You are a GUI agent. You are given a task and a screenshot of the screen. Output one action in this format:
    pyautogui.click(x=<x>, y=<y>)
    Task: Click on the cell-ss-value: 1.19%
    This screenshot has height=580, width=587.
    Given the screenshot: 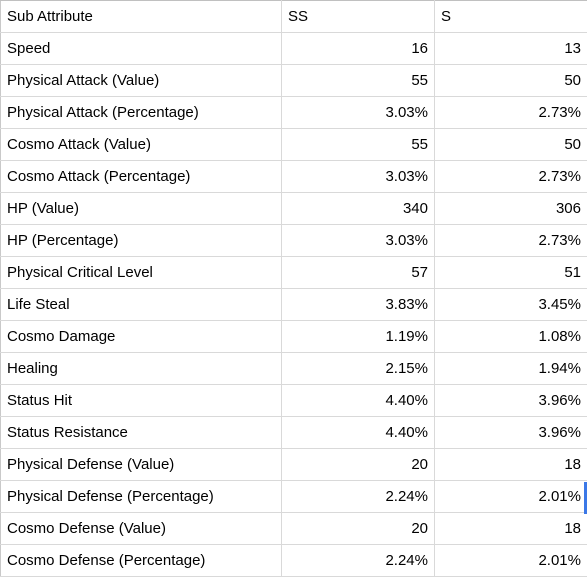 What is the action you would take?
    pyautogui.click(x=358, y=336)
    